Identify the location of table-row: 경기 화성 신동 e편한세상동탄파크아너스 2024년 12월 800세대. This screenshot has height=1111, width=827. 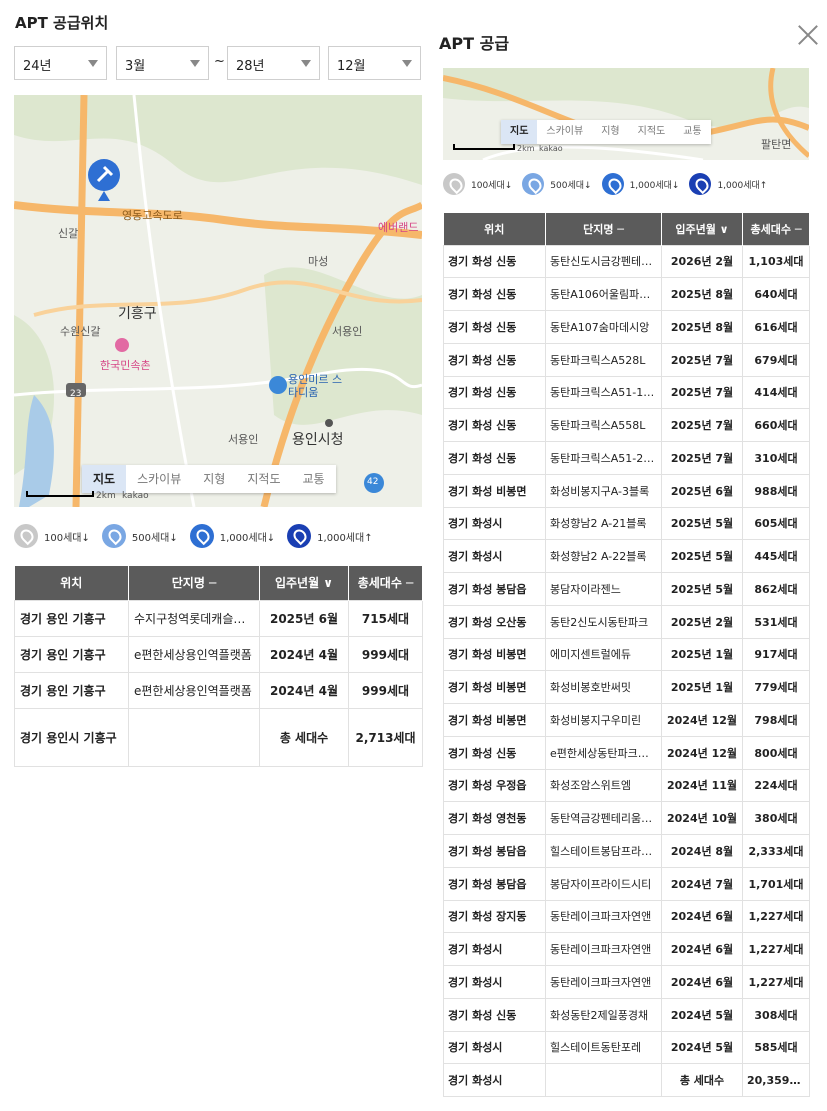
(626, 752).